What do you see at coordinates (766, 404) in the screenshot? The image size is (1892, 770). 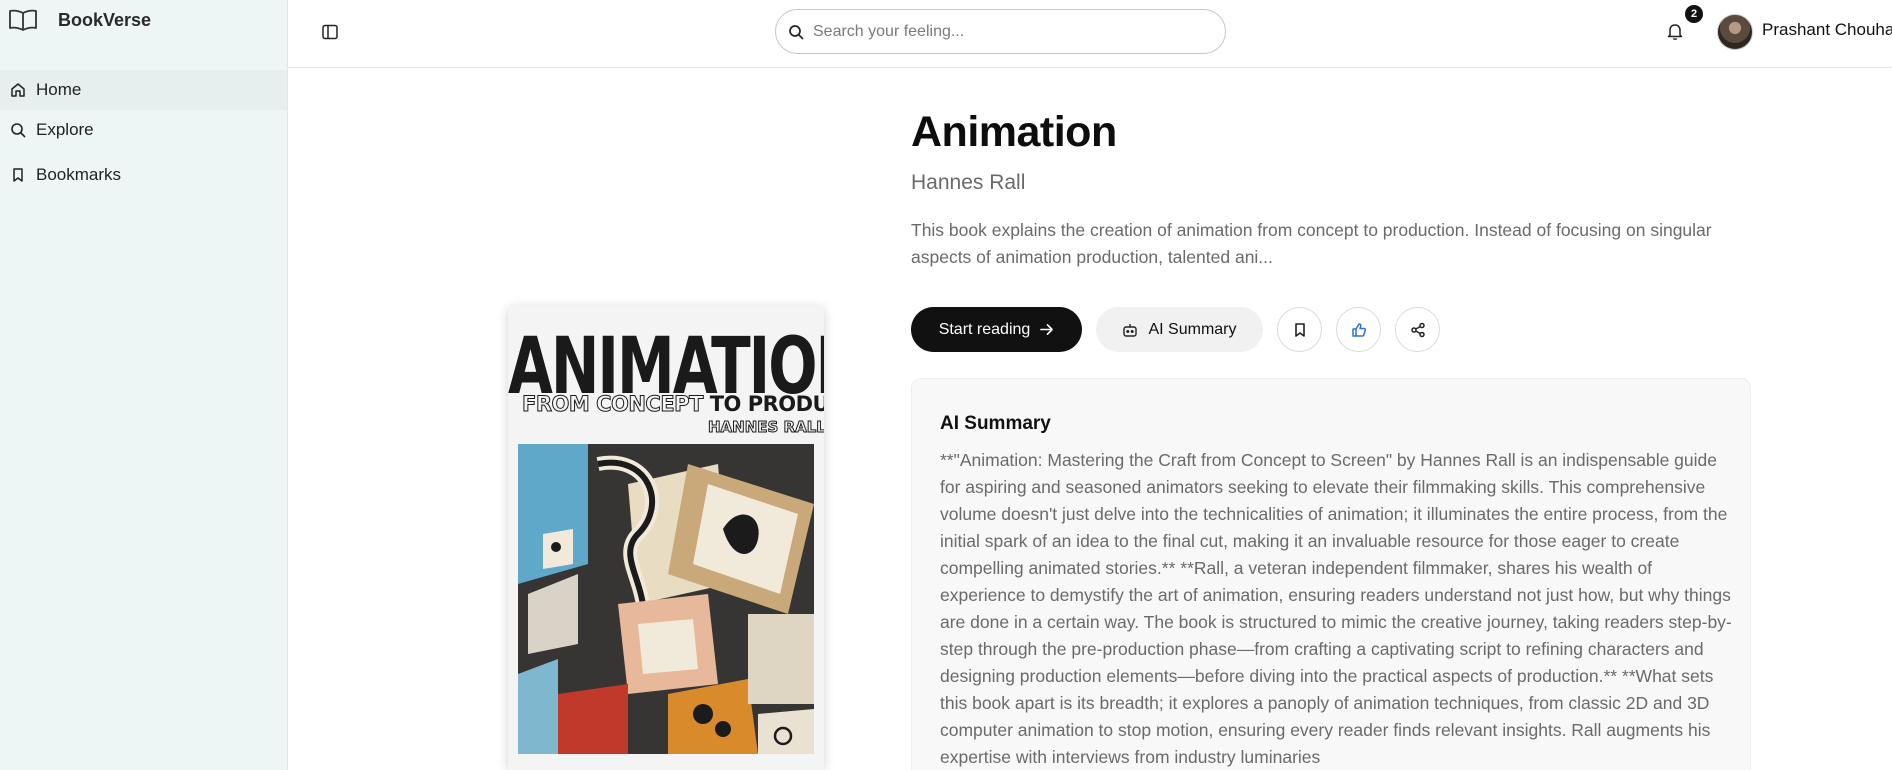 I see `cover-subtitle-solid: TO PRODUCTION` at bounding box center [766, 404].